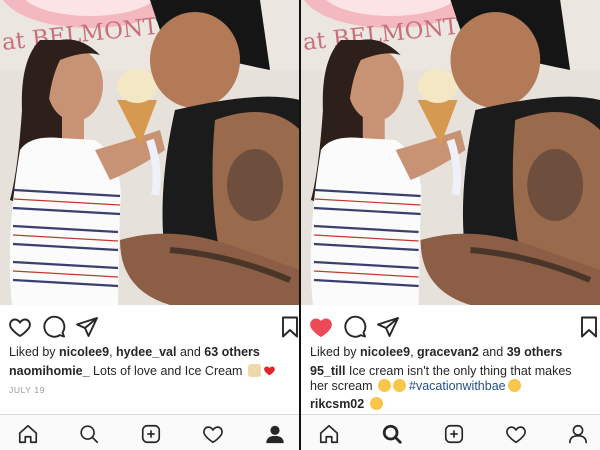 Image resolution: width=600 pixels, height=450 pixels. I want to click on hashtag-link: #vacationwithbae, so click(457, 386).